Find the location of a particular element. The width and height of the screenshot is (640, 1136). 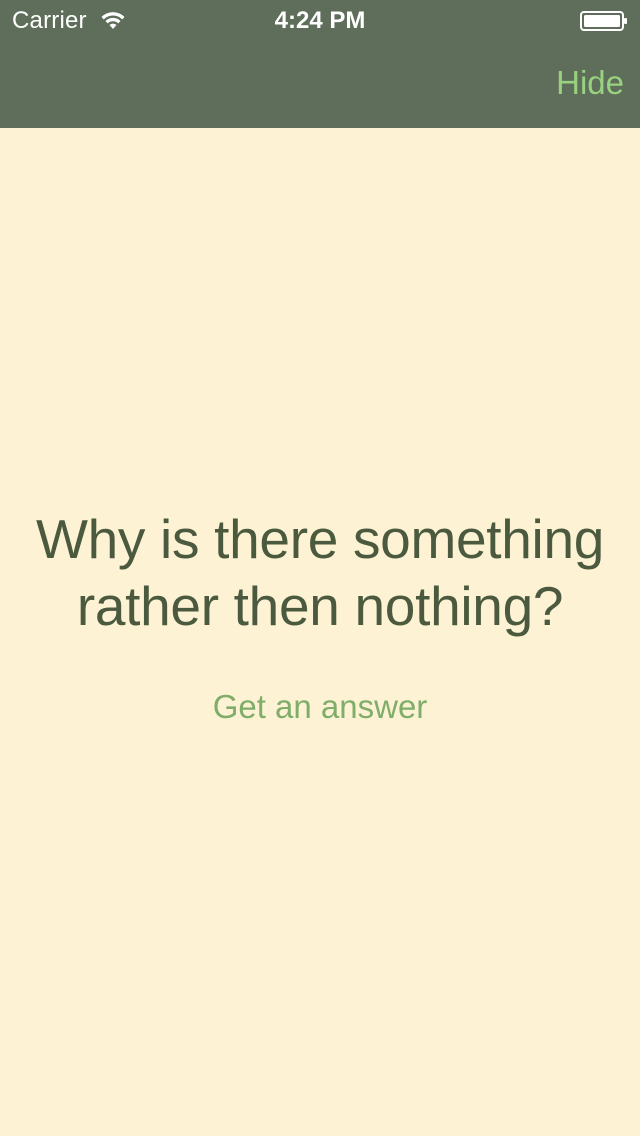

get-answer-button: Get an answer is located at coordinates (320, 707).